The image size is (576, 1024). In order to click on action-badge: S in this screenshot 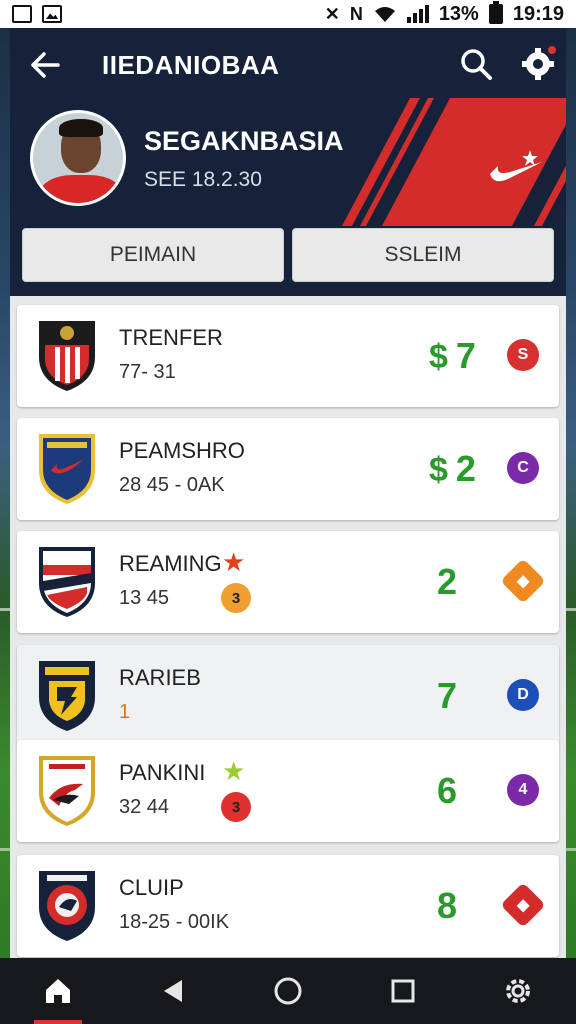, I will do `click(523, 355)`.